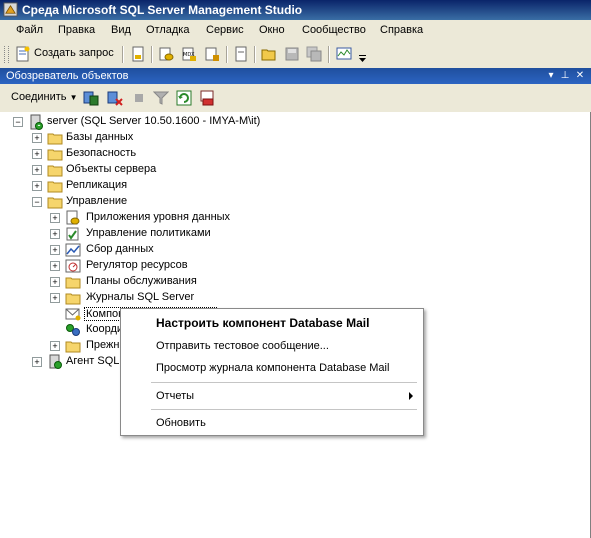 The height and width of the screenshot is (538, 591). What do you see at coordinates (241, 54) in the screenshot?
I see `xmla-query-icon` at bounding box center [241, 54].